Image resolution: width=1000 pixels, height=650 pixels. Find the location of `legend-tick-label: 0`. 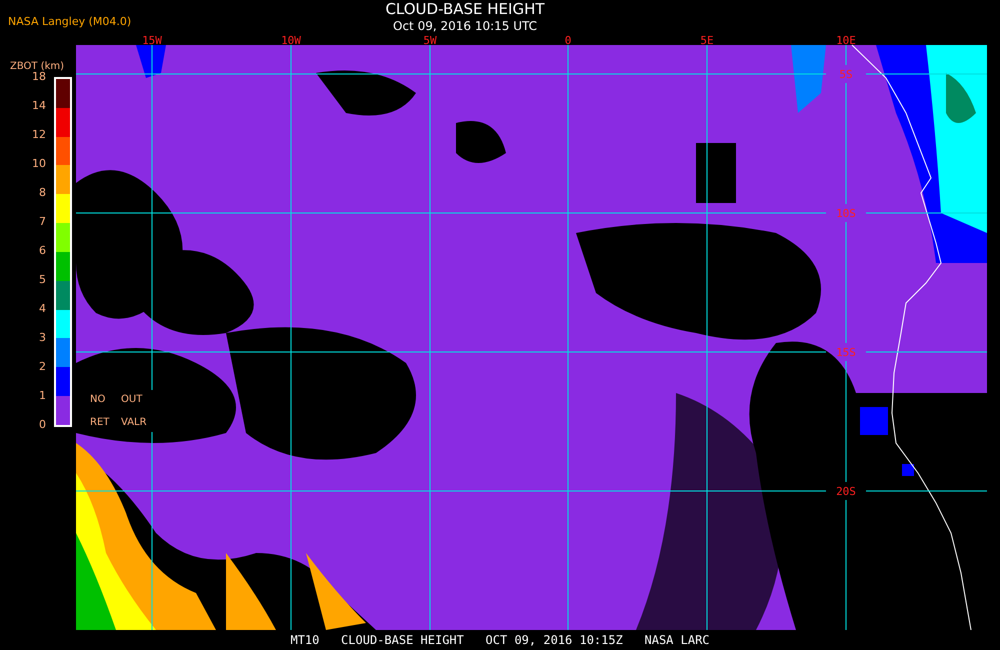

legend-tick-label: 0 is located at coordinates (42, 425).